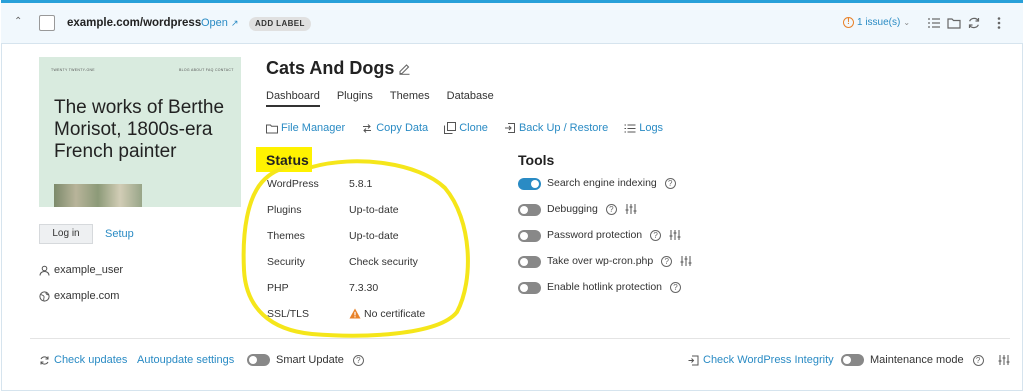 The width and height of the screenshot is (1024, 391). I want to click on tool-wp-cron: Take over wp-cron.php ?, so click(619, 261).